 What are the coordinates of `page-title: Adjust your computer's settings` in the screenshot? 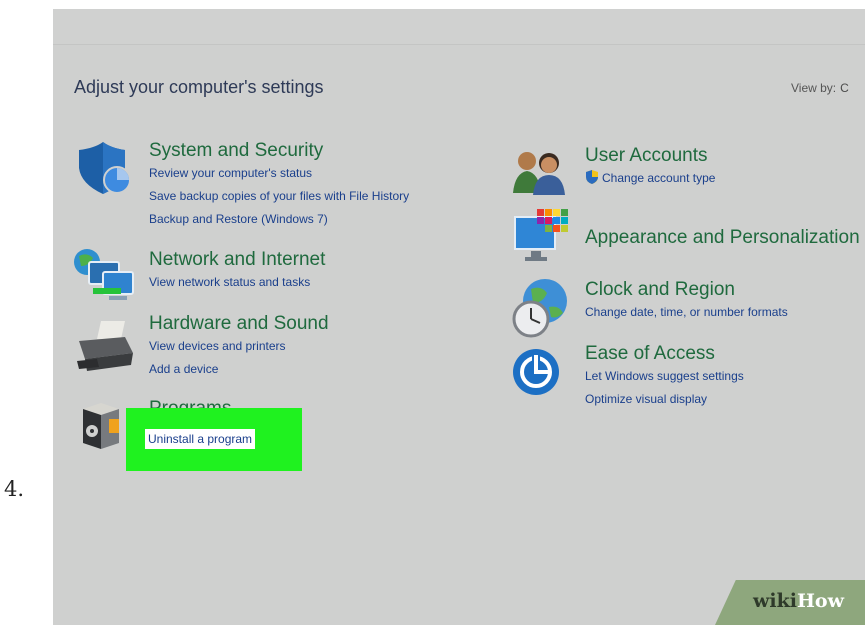 It's located at (199, 87).